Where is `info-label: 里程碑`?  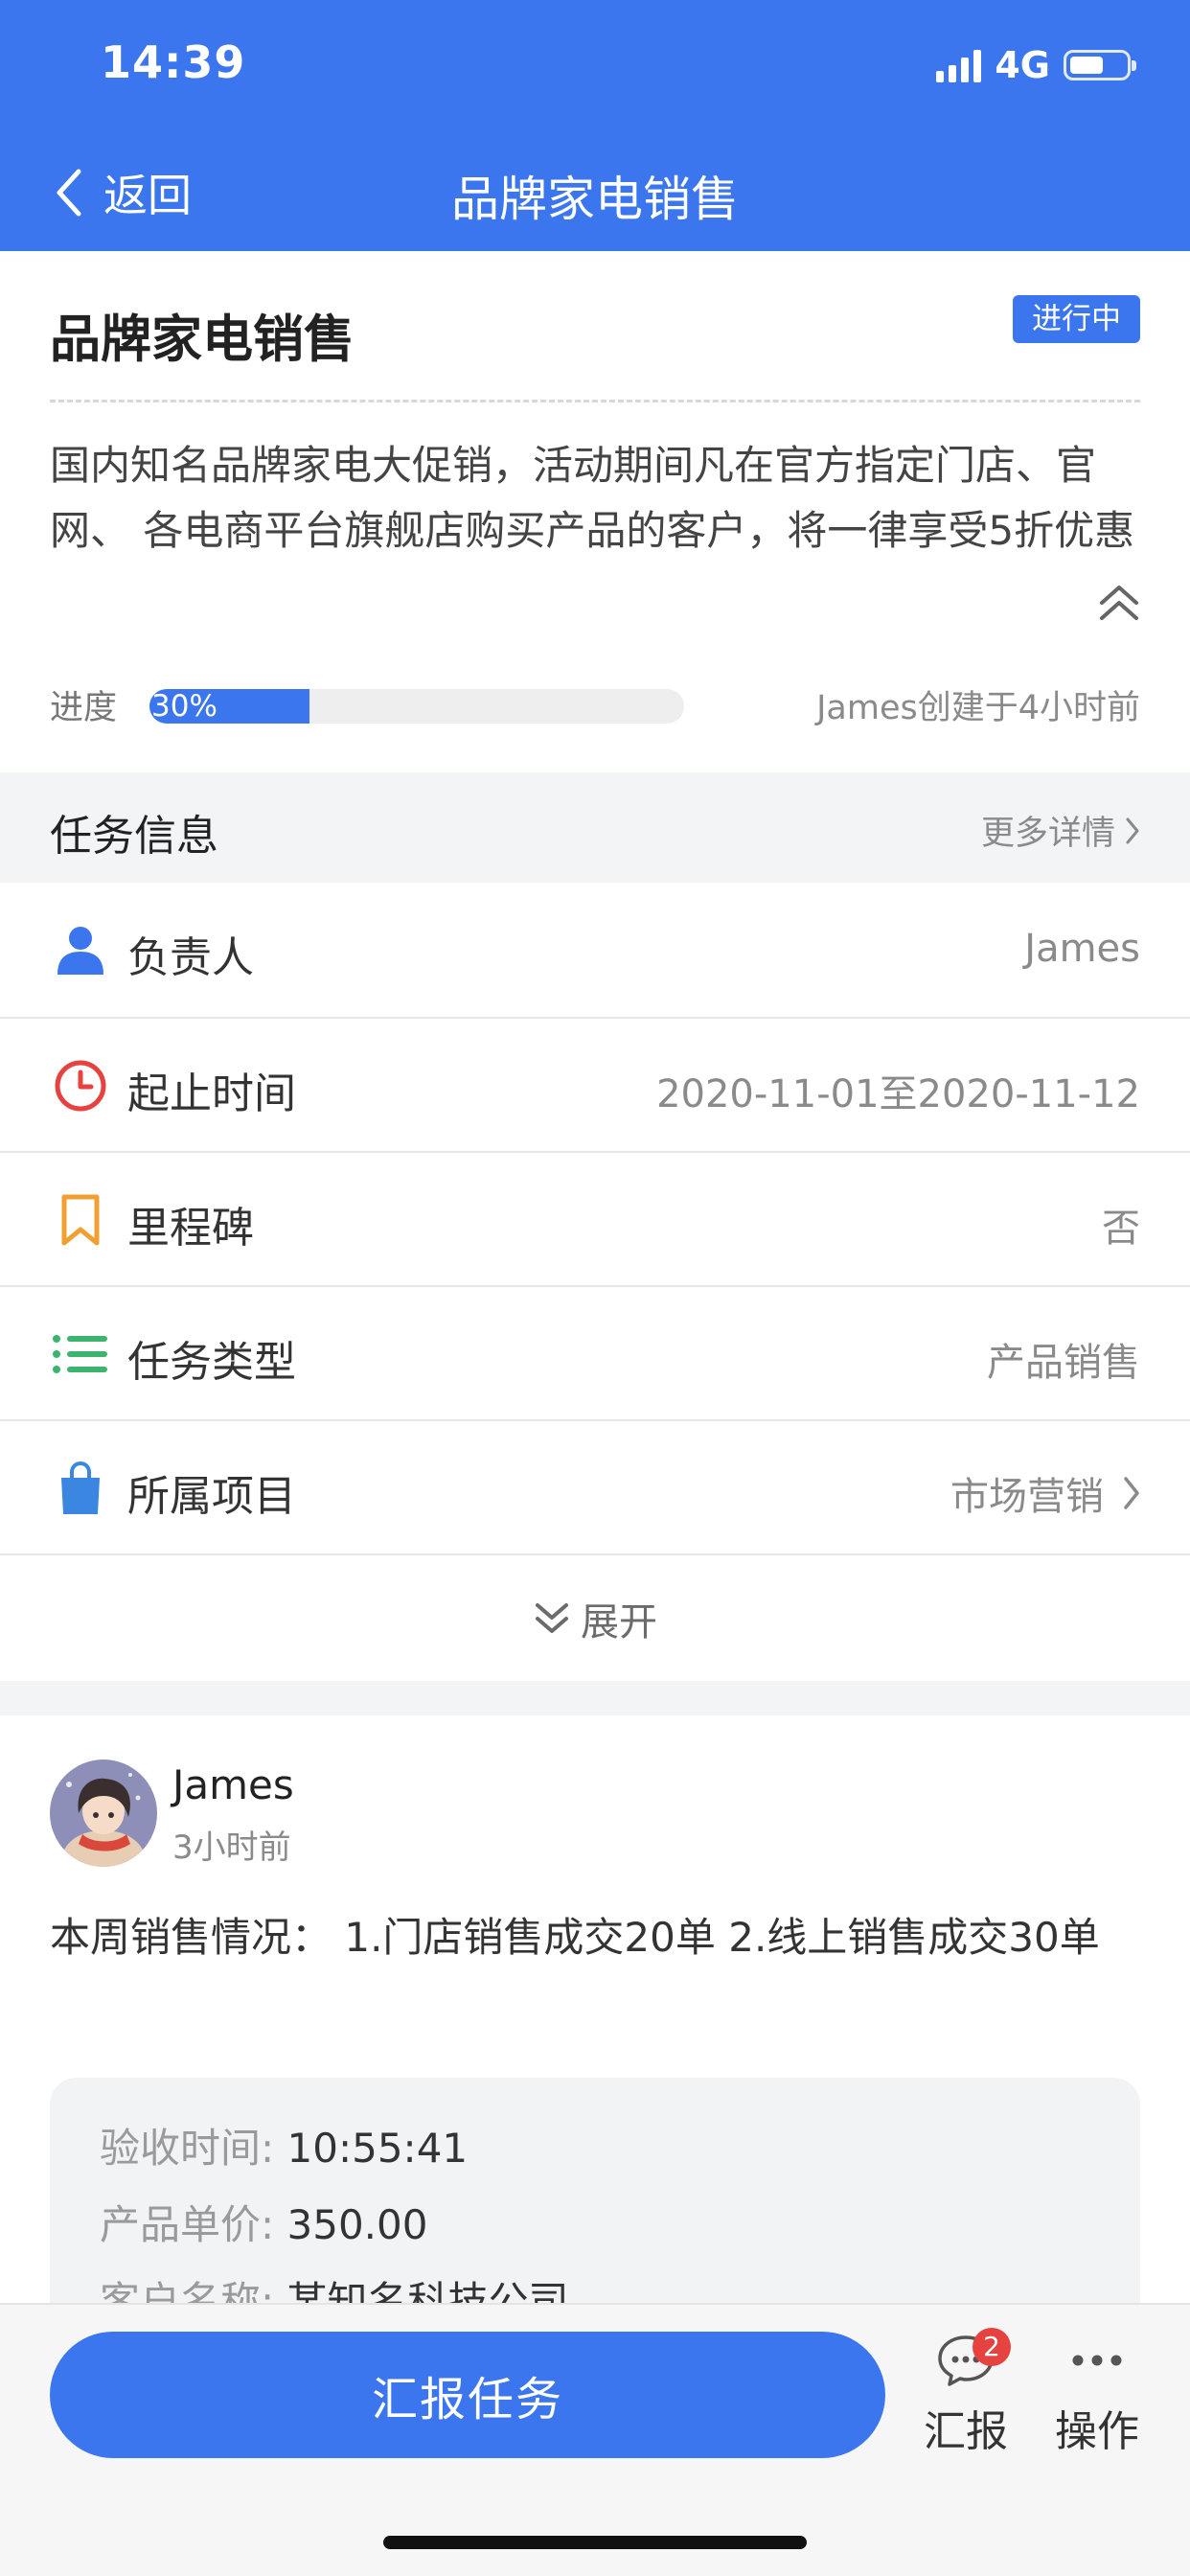 info-label: 里程碑 is located at coordinates (191, 1228).